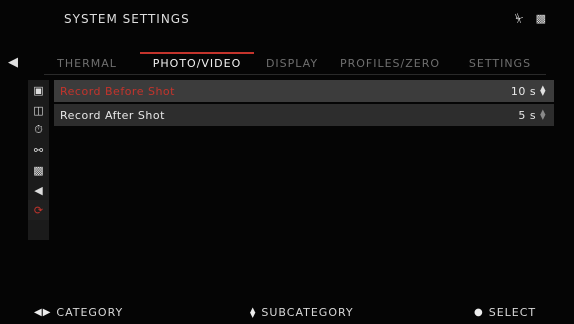  I want to click on speaker-icon: ◀, so click(38, 190).